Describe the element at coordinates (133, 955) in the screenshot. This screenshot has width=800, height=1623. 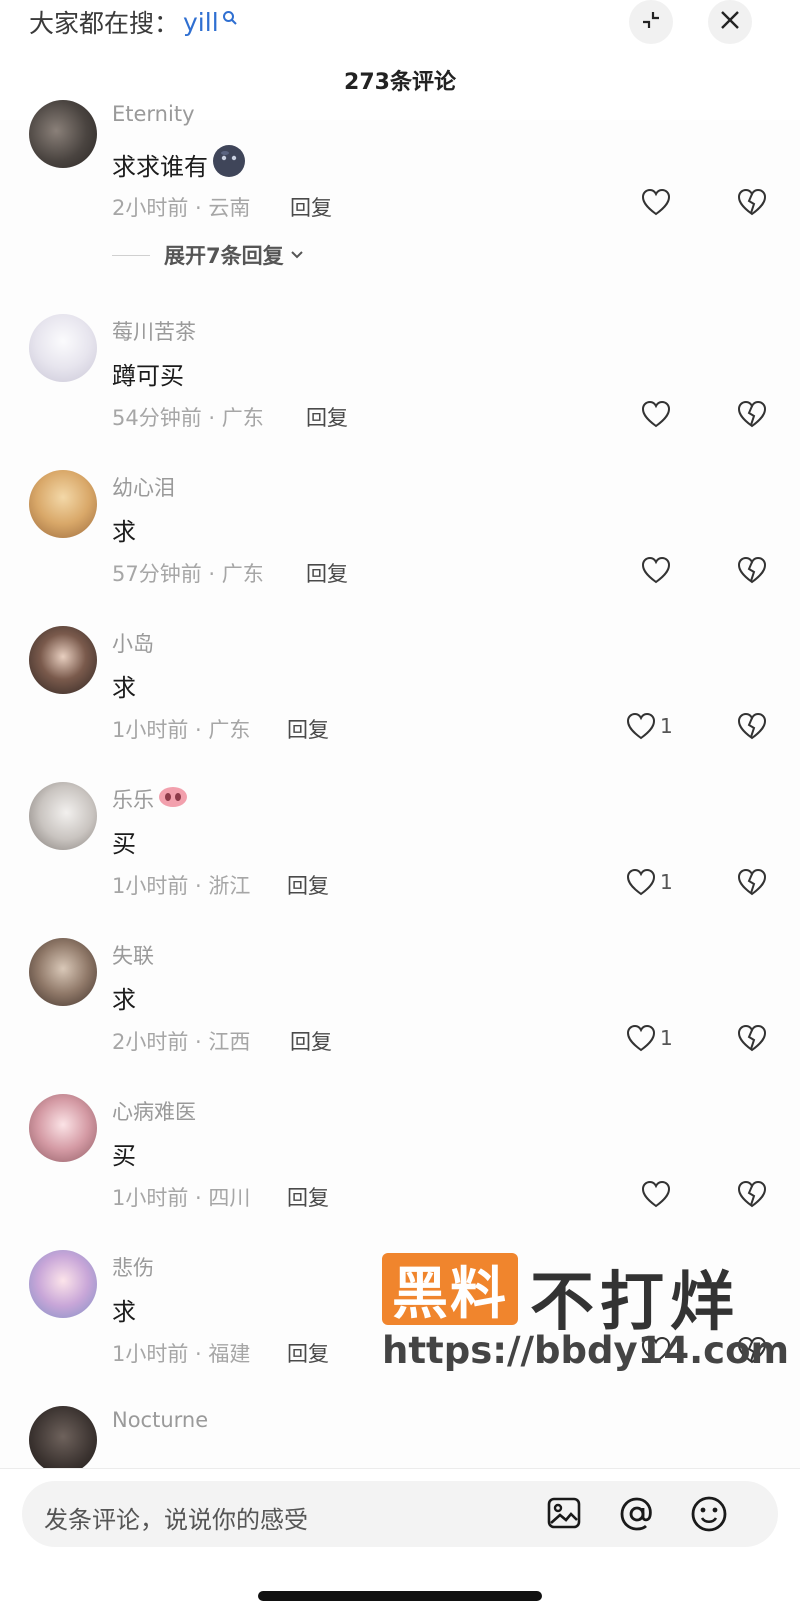
I see `username: 失联` at that location.